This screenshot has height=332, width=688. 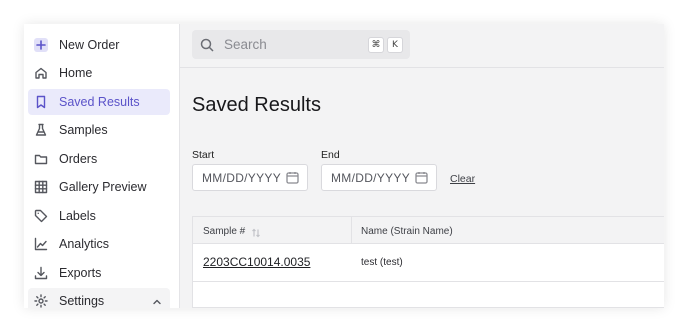 What do you see at coordinates (157, 301) in the screenshot?
I see `chevron-up-icon` at bounding box center [157, 301].